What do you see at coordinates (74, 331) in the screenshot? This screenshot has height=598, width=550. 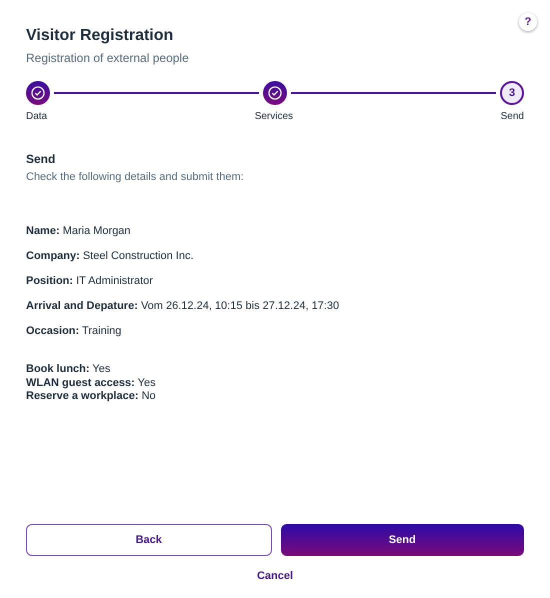 I see `detail-text: Occasion: Training` at bounding box center [74, 331].